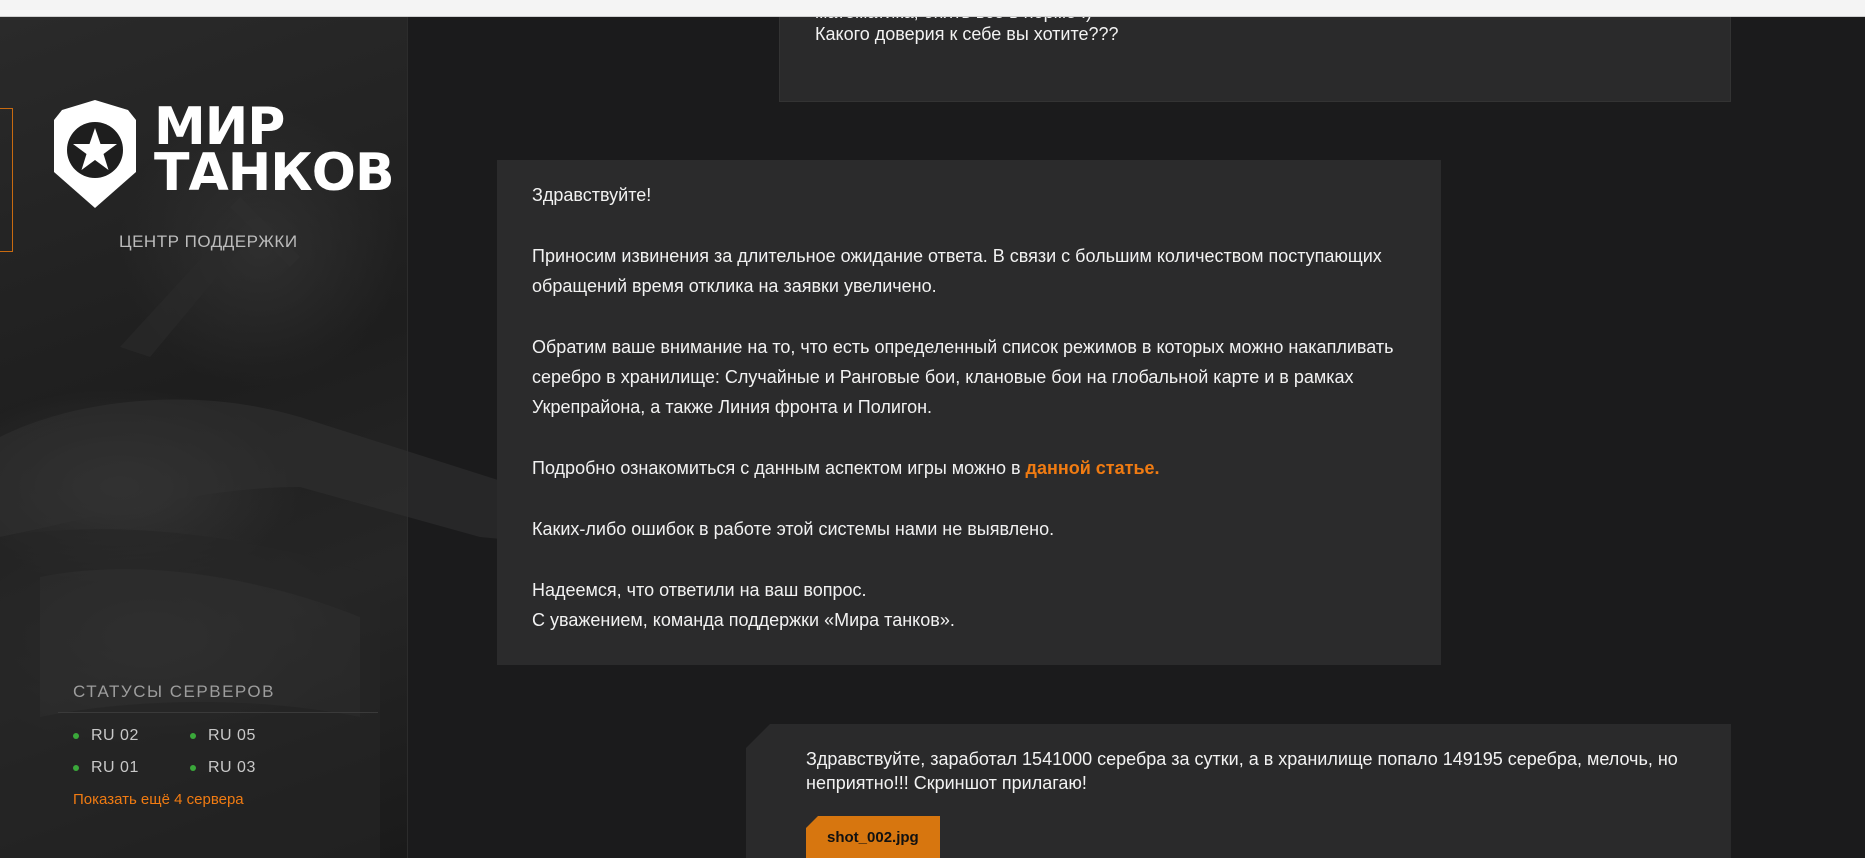  I want to click on brand-logo: МИР ТАНКОВ, so click(224, 155).